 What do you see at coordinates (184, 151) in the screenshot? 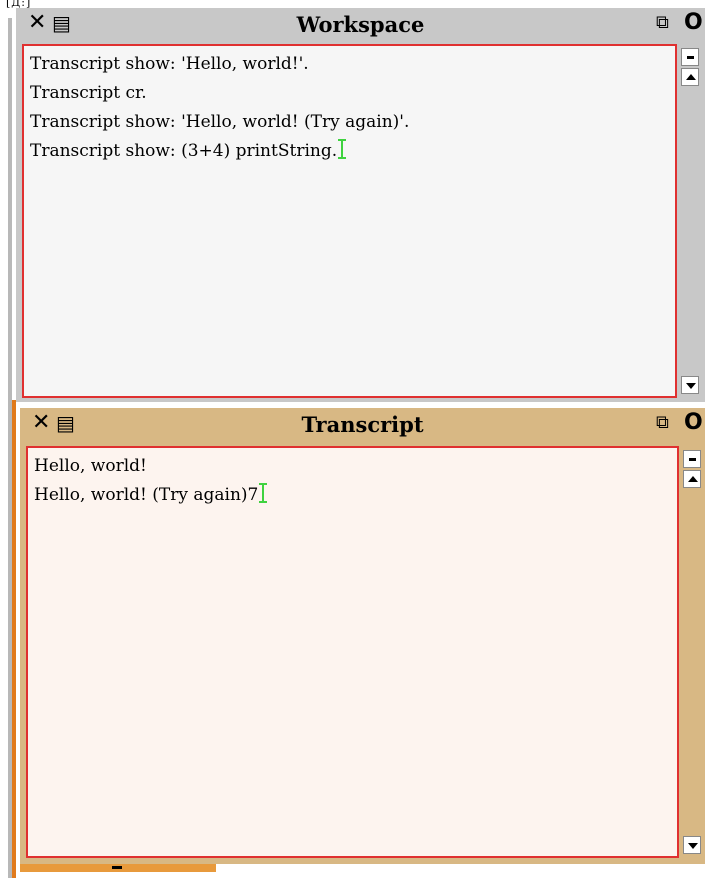
I see `code-line-text: Transcript show: (3+4) printString.` at bounding box center [184, 151].